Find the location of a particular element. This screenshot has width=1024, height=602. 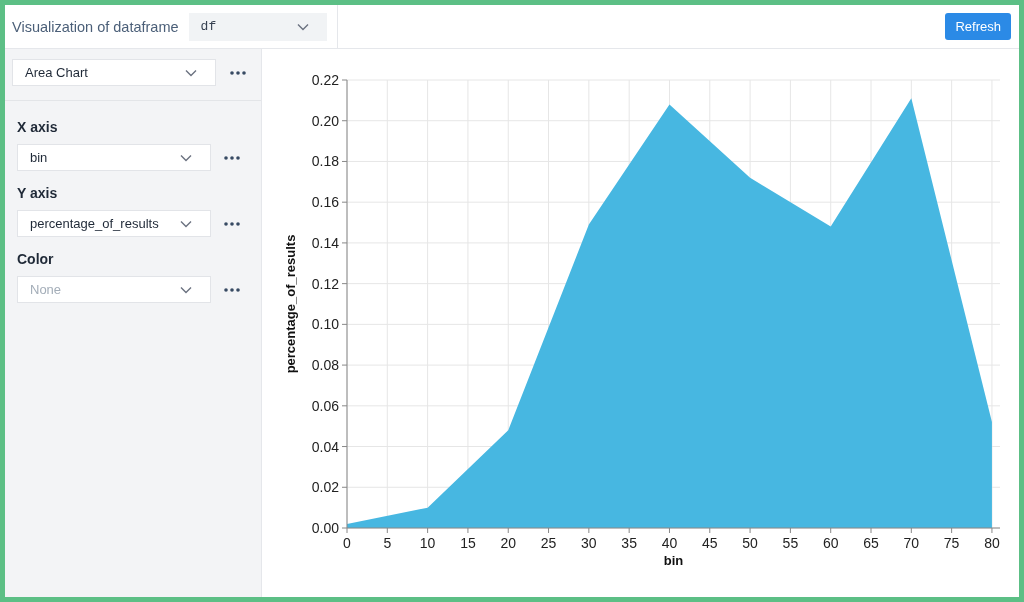

y-axis-title: percentage_of_results is located at coordinates (290, 304).